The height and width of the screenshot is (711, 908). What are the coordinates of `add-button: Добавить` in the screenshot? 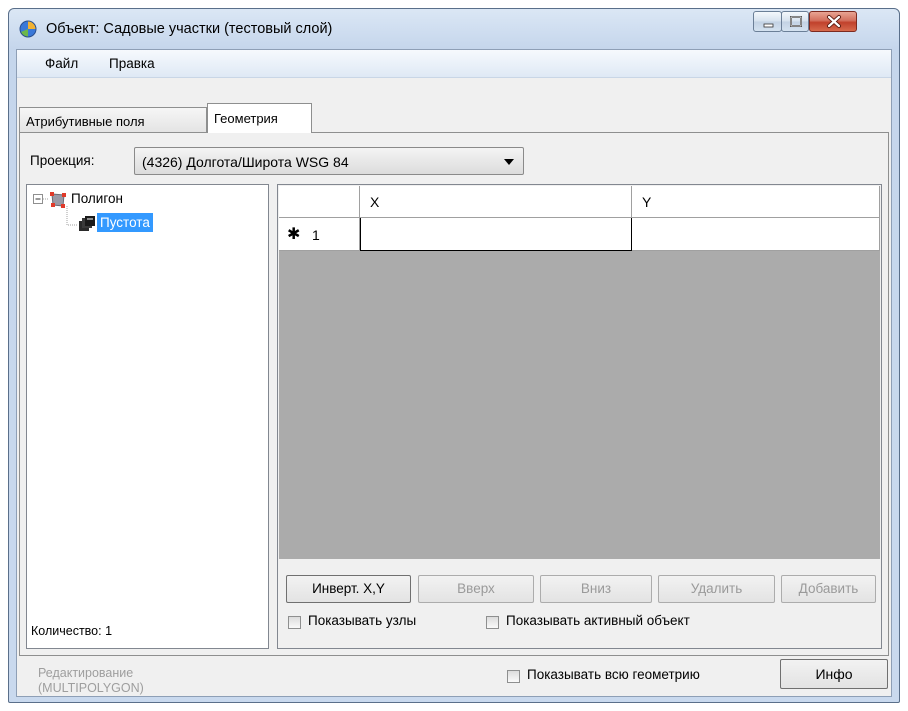 It's located at (828, 589).